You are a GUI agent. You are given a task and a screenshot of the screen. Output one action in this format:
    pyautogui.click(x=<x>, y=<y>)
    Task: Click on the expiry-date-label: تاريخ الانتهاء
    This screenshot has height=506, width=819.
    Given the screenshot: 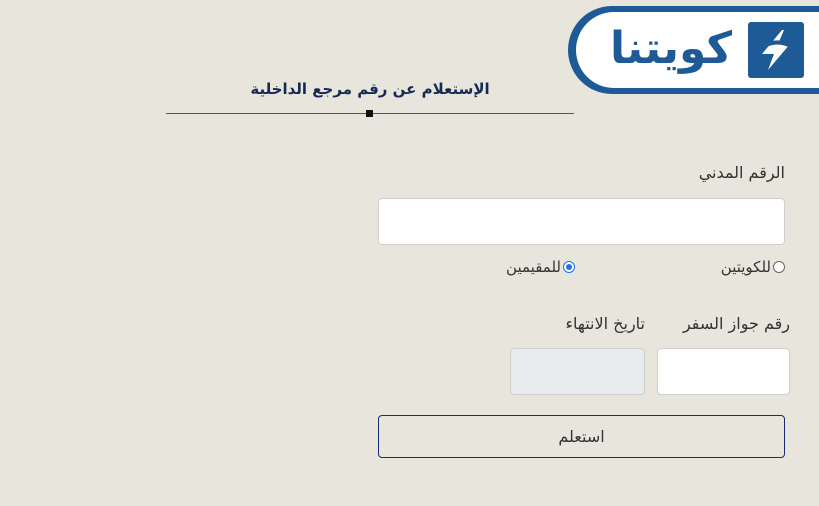 What is the action you would take?
    pyautogui.click(x=605, y=323)
    